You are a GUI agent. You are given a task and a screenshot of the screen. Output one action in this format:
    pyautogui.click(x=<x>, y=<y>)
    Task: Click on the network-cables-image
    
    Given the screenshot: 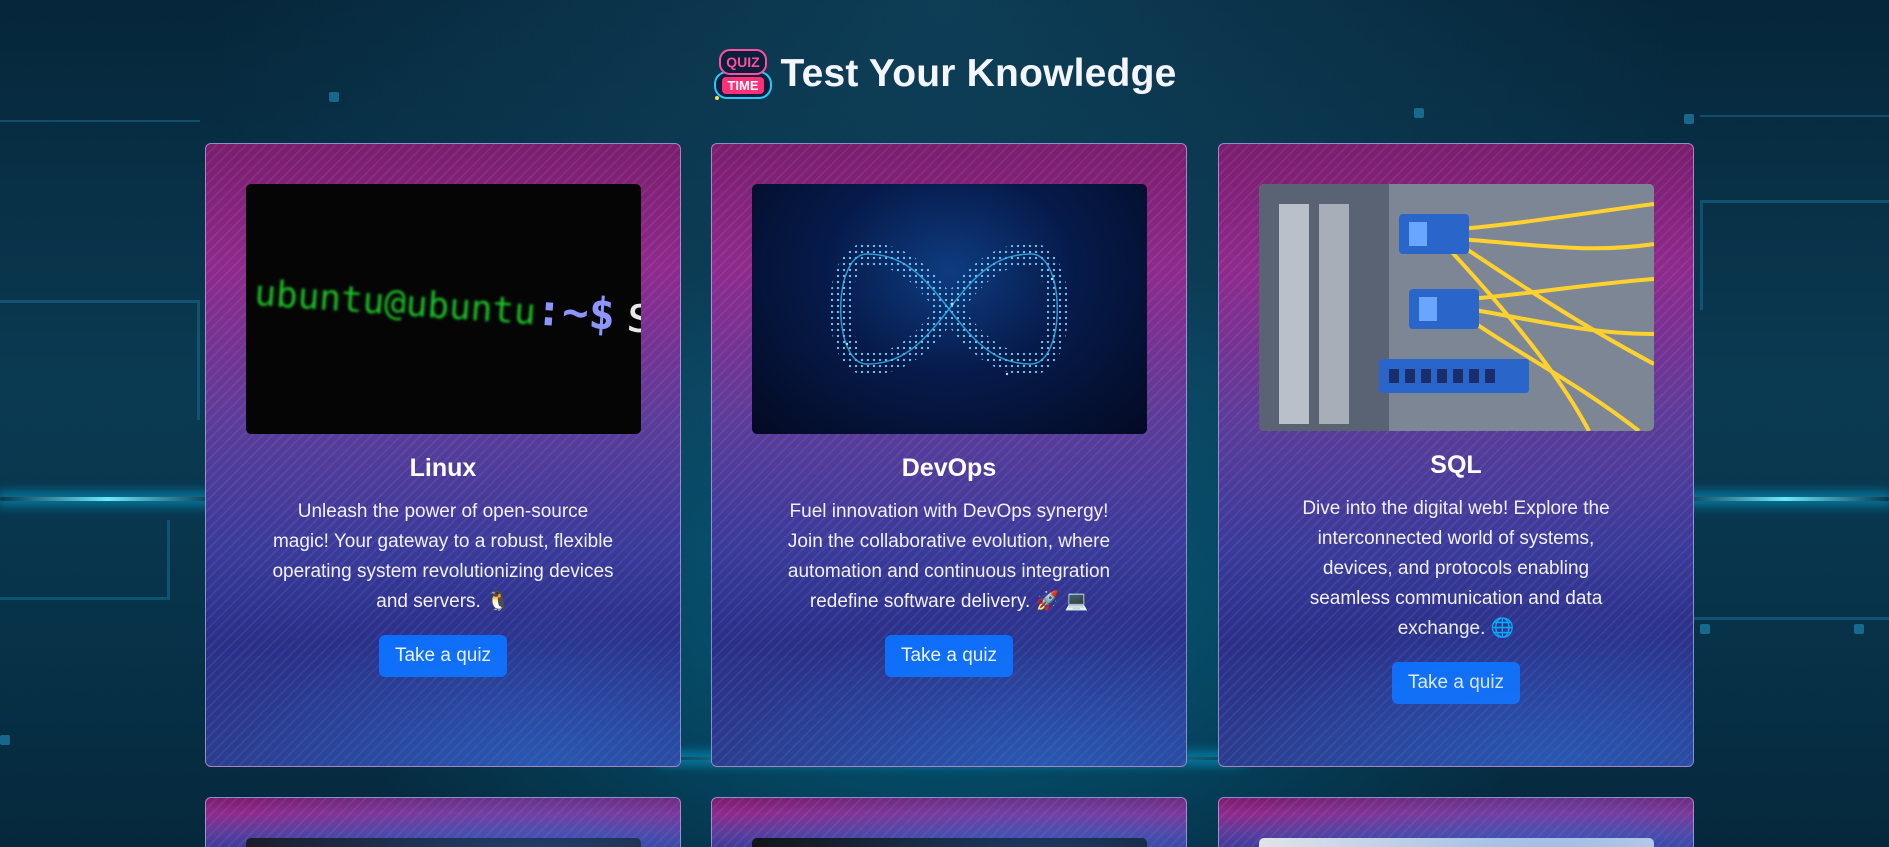 What is the action you would take?
    pyautogui.click(x=1456, y=307)
    